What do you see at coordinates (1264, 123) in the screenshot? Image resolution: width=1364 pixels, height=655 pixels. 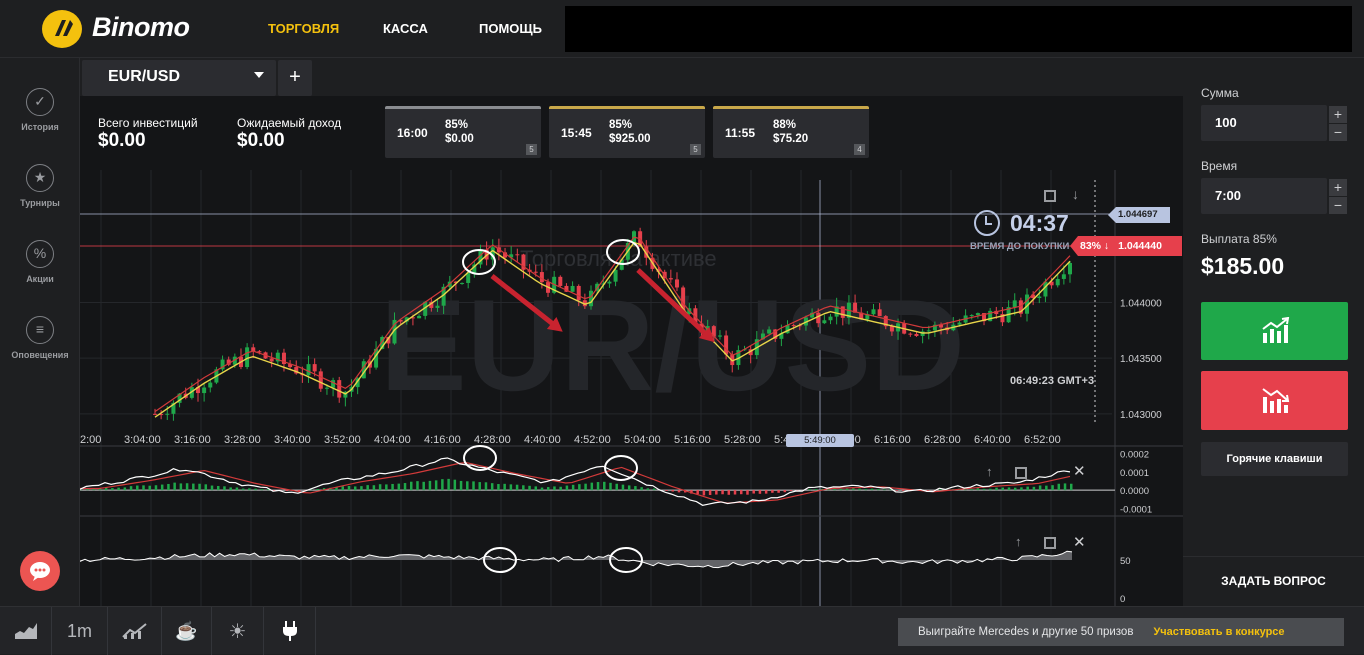 I see `amount-input: 100` at bounding box center [1264, 123].